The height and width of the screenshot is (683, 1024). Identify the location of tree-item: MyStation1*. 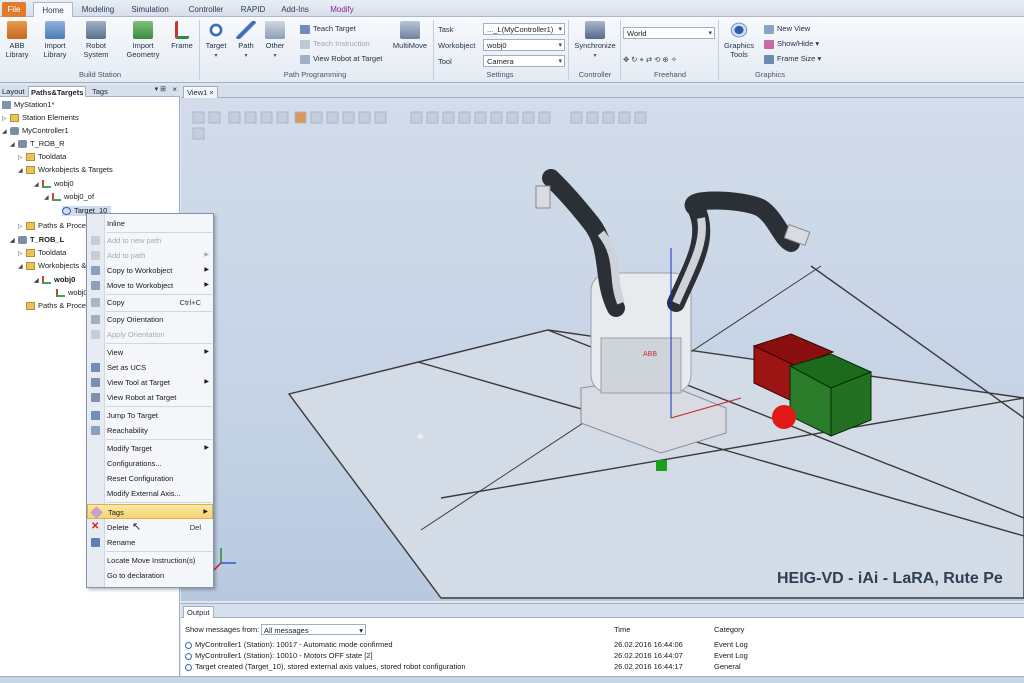
(28, 105).